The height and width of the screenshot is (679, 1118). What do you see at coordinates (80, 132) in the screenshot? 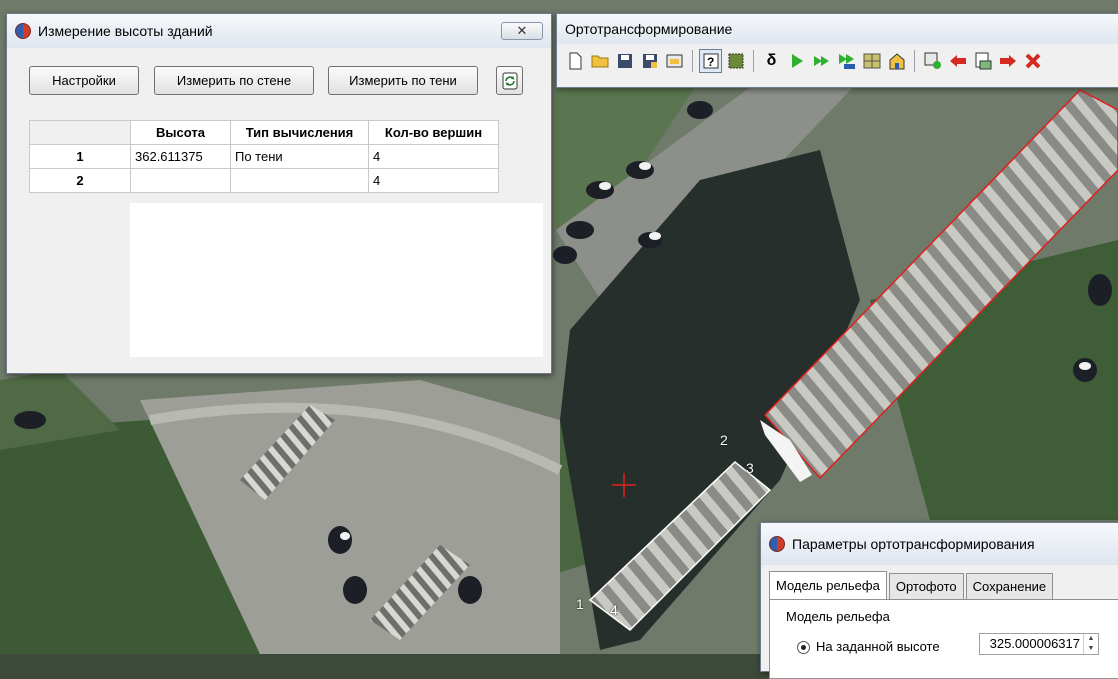
I see `corner-cell` at bounding box center [80, 132].